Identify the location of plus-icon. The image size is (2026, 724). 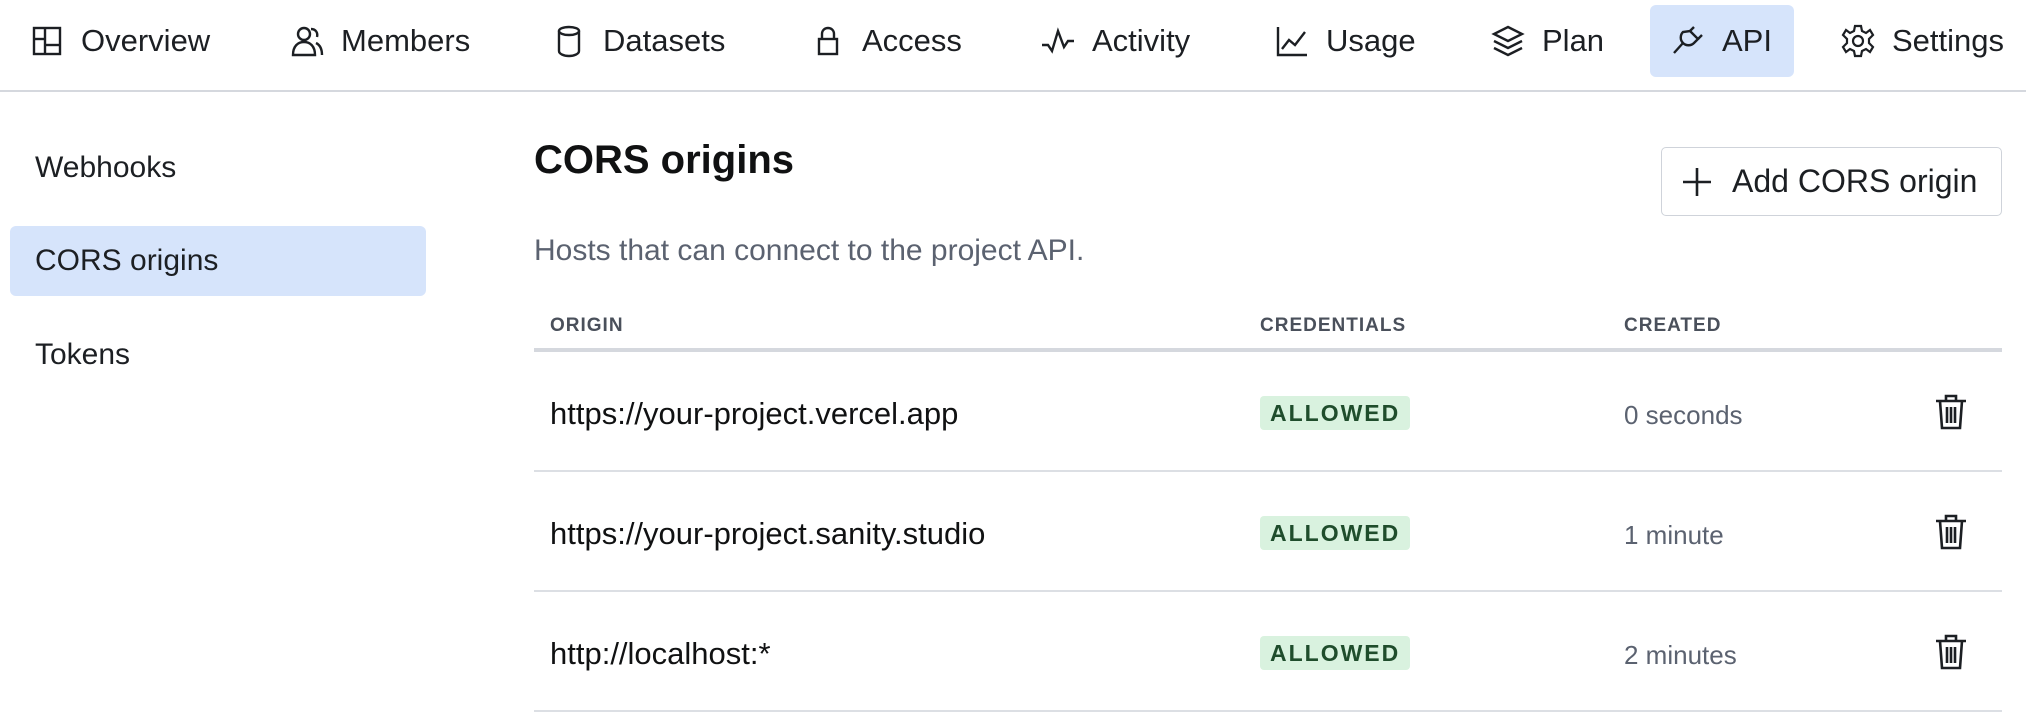
(1697, 182).